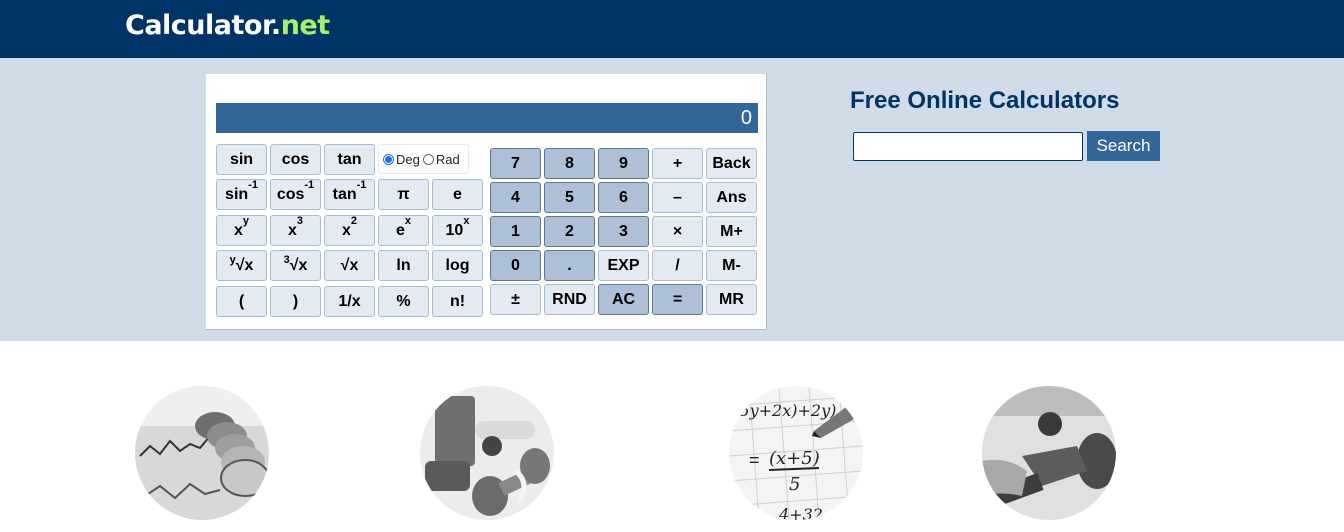 This screenshot has height=532, width=1344. I want to click on svg-text: -5y+2x)+2y), so click(785, 410).